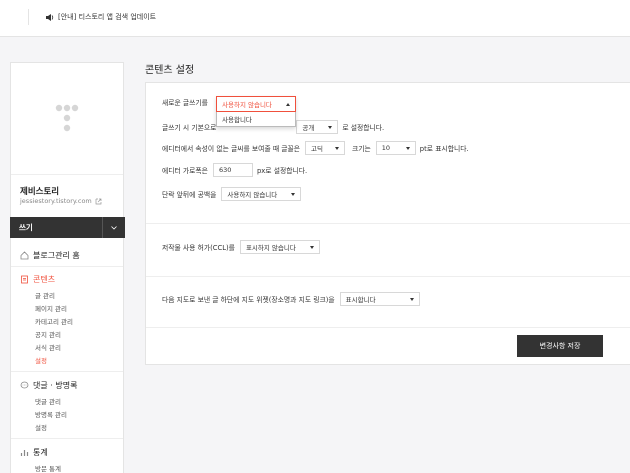 The height and width of the screenshot is (473, 630). I want to click on menu-contents: 콘텐츠, so click(37, 279).